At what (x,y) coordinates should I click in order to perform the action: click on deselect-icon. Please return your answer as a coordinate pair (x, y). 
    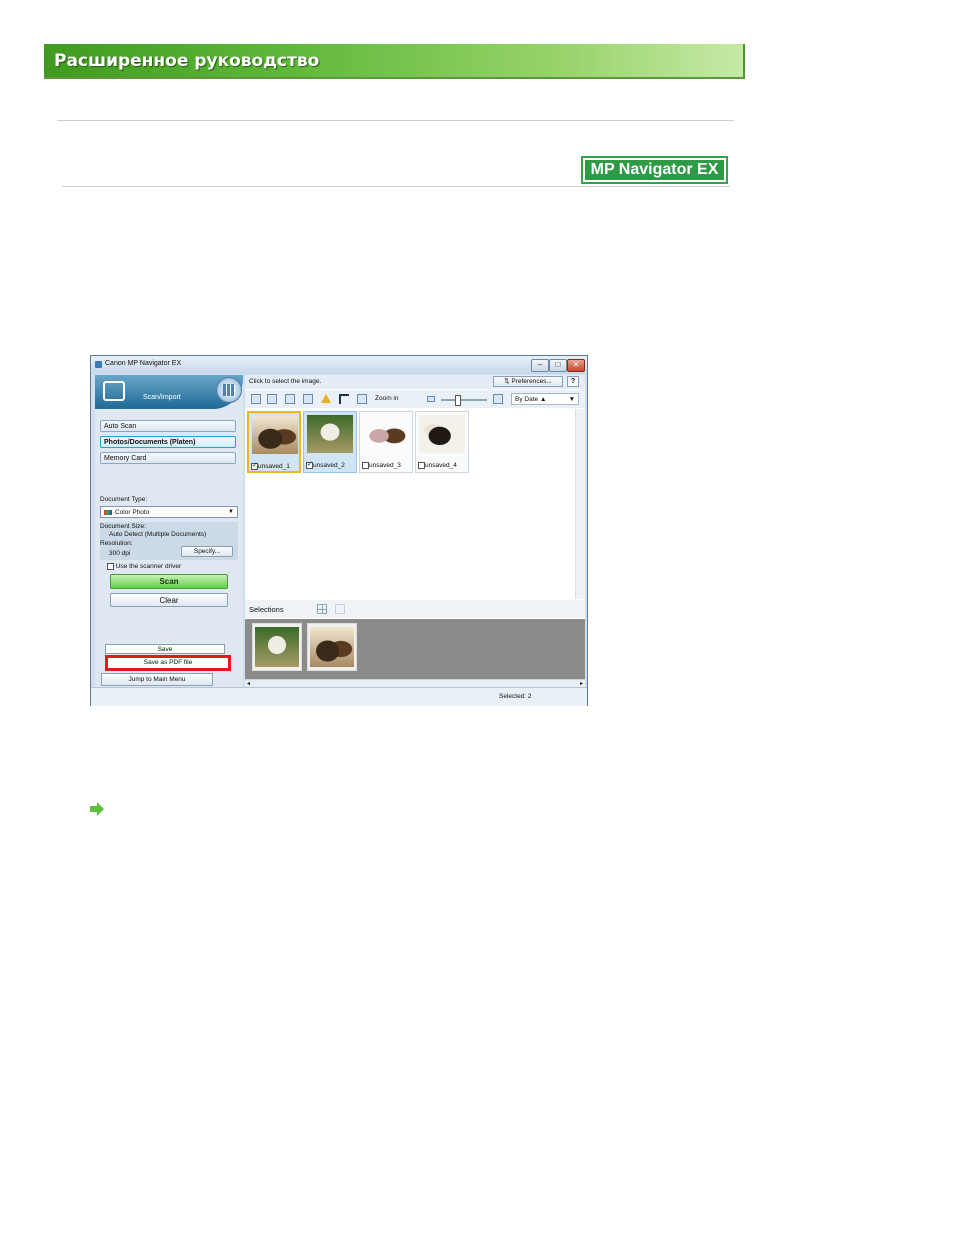
    Looking at the image, I should click on (272, 399).